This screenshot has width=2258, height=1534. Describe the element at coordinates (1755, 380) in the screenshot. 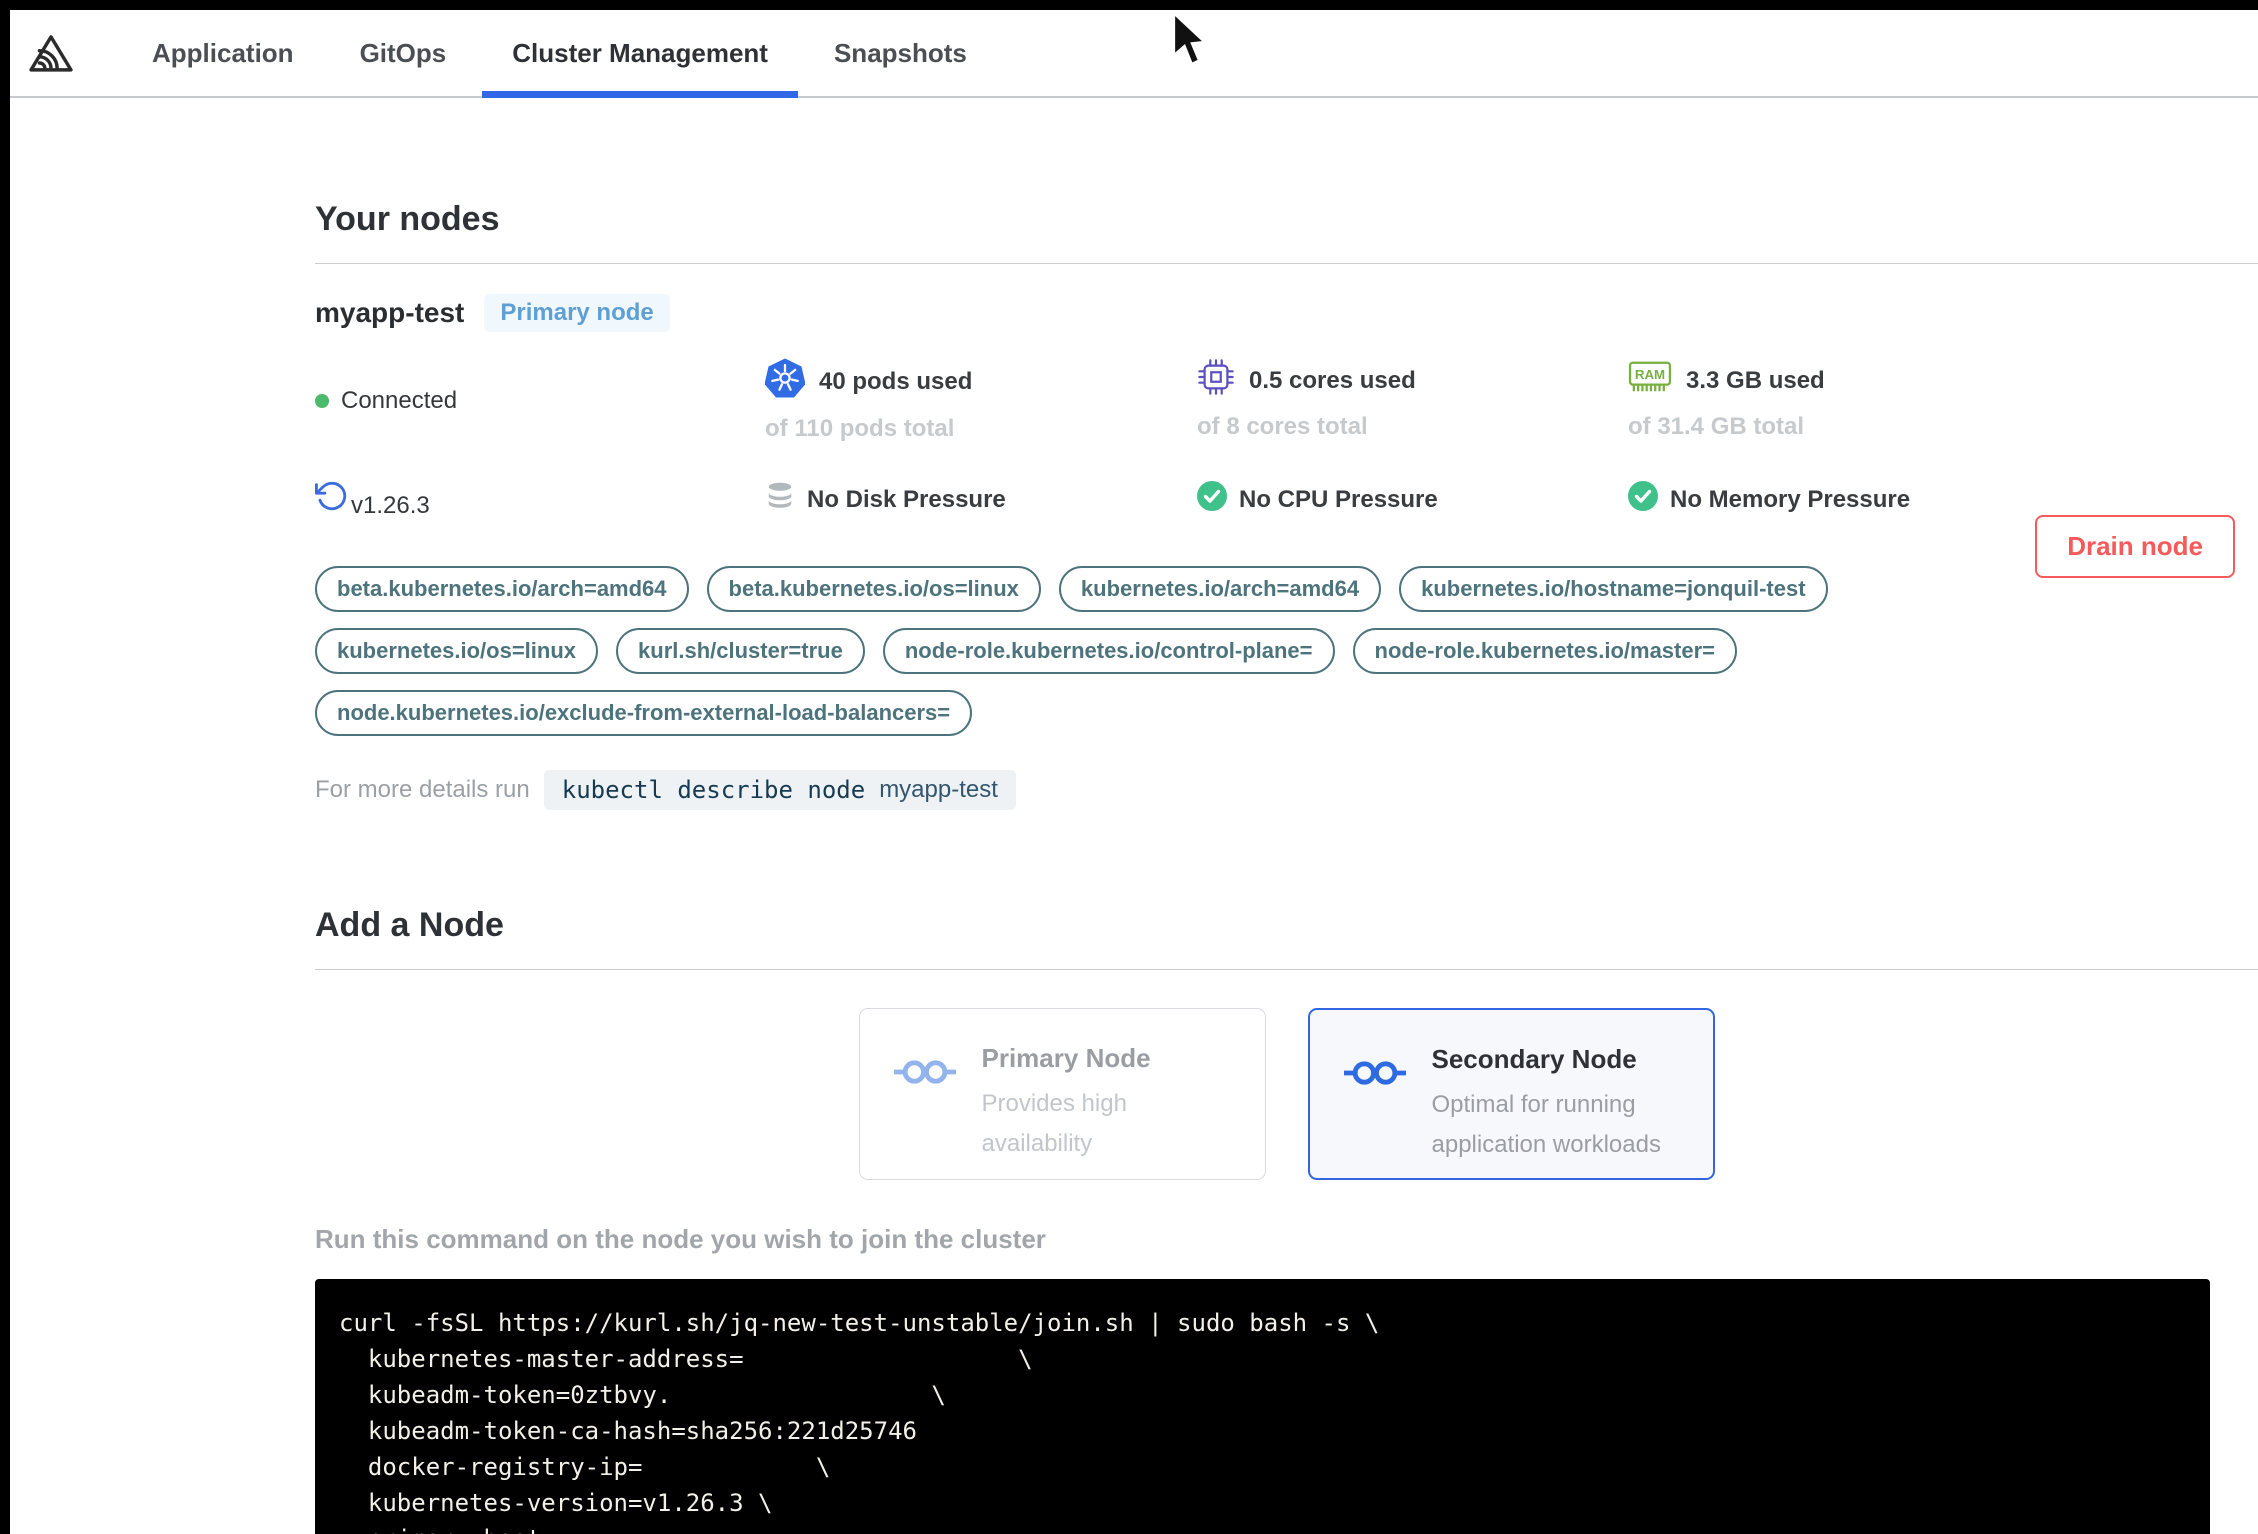

I see `memory-used-label: 3.3 GB used` at that location.